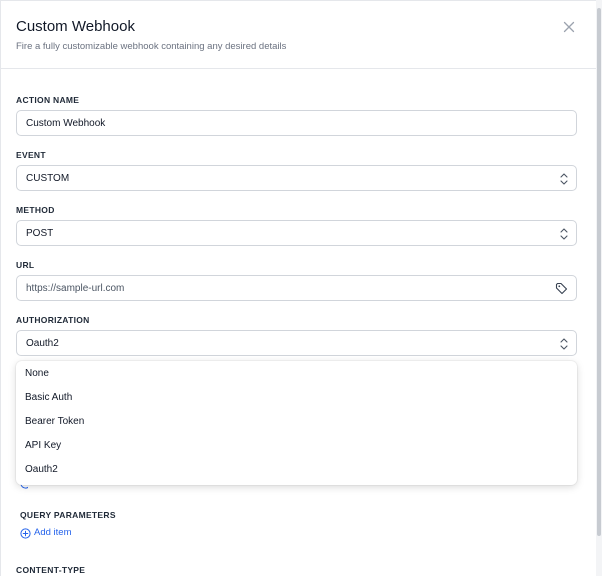  I want to click on method-label: METHOD, so click(35, 210).